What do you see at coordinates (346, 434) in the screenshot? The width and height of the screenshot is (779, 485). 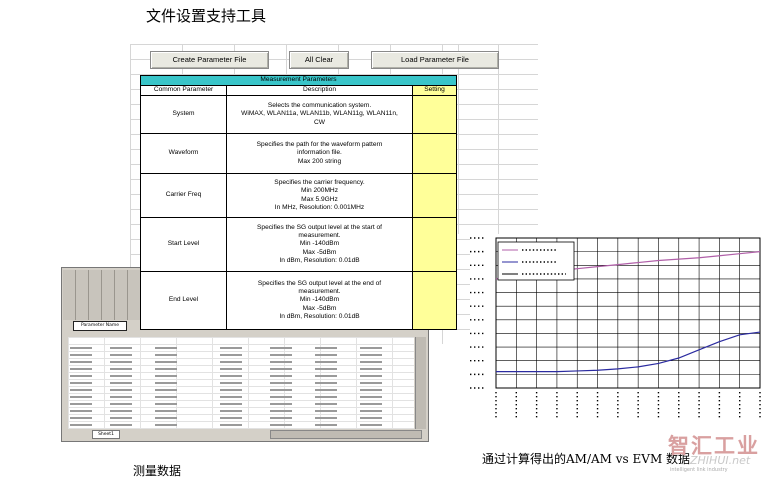 I see `thumbnail-hscroll` at bounding box center [346, 434].